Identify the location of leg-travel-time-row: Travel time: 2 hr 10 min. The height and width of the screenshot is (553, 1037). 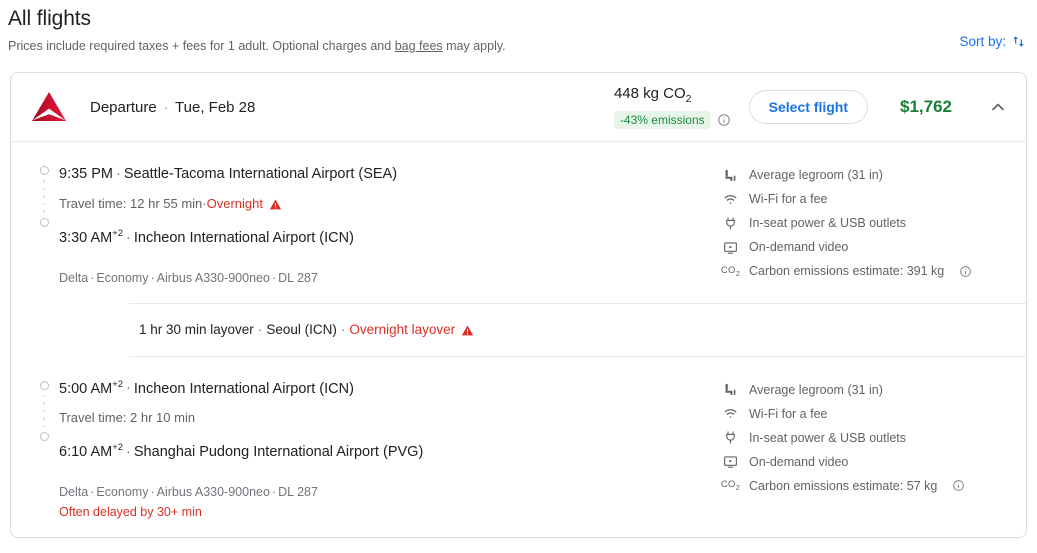
(390, 418).